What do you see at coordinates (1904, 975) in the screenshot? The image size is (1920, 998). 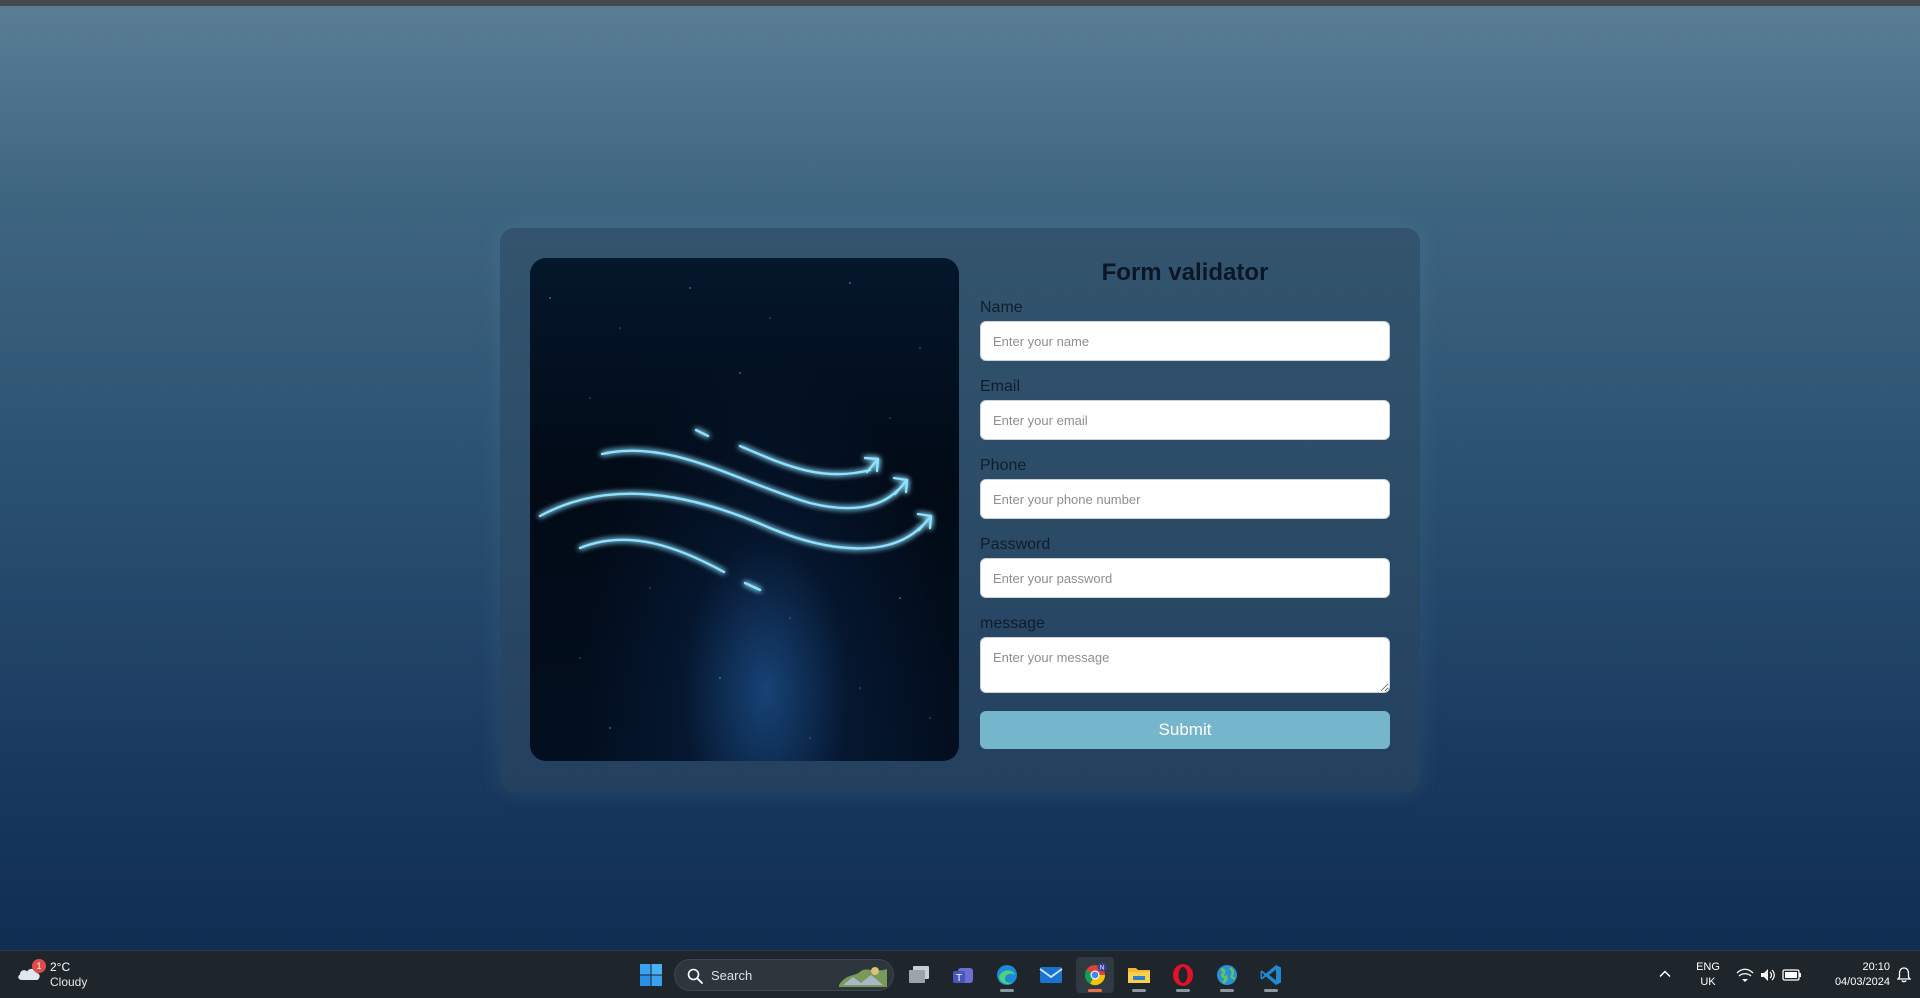 I see `notification-bell-icon` at bounding box center [1904, 975].